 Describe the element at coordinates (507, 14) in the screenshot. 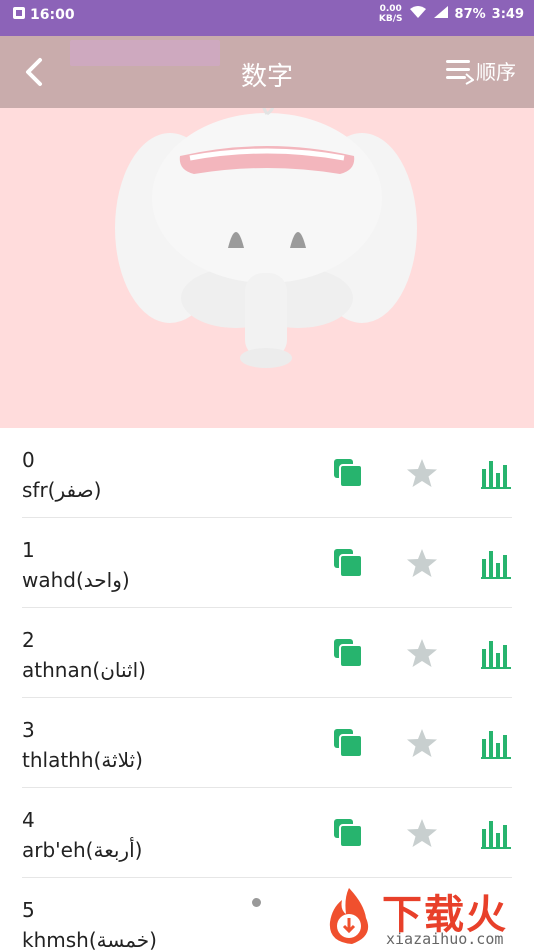

I see `status-clock: 3:49` at that location.